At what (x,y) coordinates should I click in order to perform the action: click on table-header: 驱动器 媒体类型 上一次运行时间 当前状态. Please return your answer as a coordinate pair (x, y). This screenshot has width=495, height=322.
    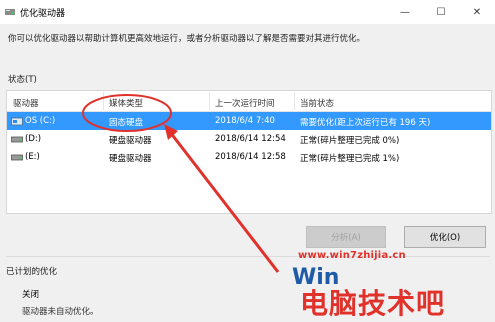
    Looking at the image, I should click on (249, 101).